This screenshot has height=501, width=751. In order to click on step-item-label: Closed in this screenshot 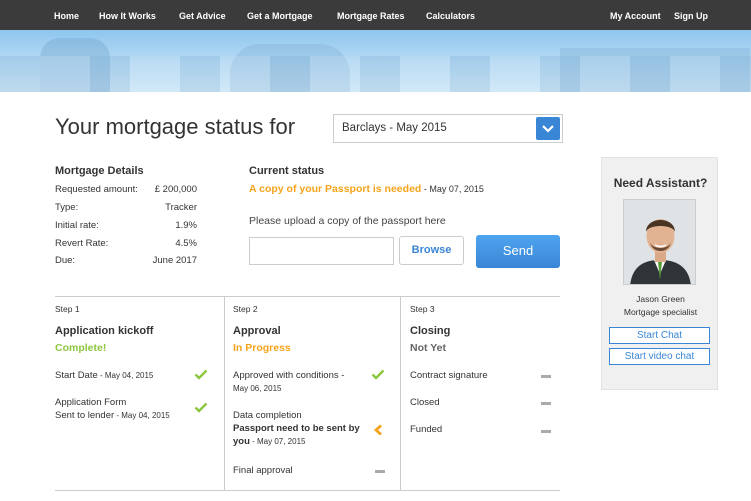, I will do `click(425, 402)`.